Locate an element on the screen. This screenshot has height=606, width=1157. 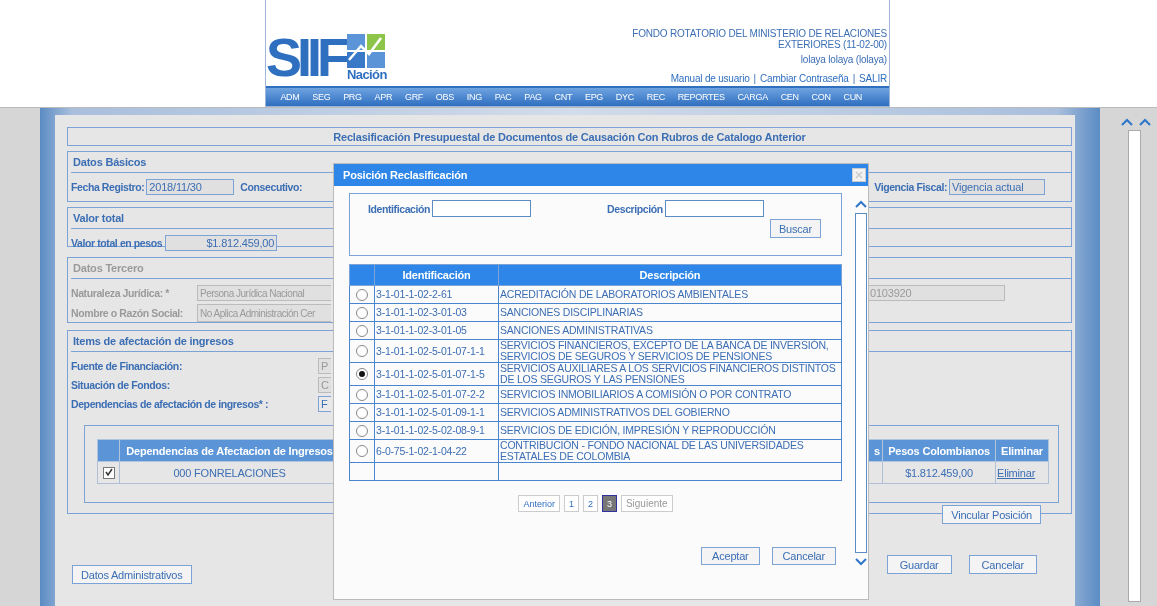
table-cell: SANCIONES ADMINISTRATIVAS is located at coordinates (670, 330).